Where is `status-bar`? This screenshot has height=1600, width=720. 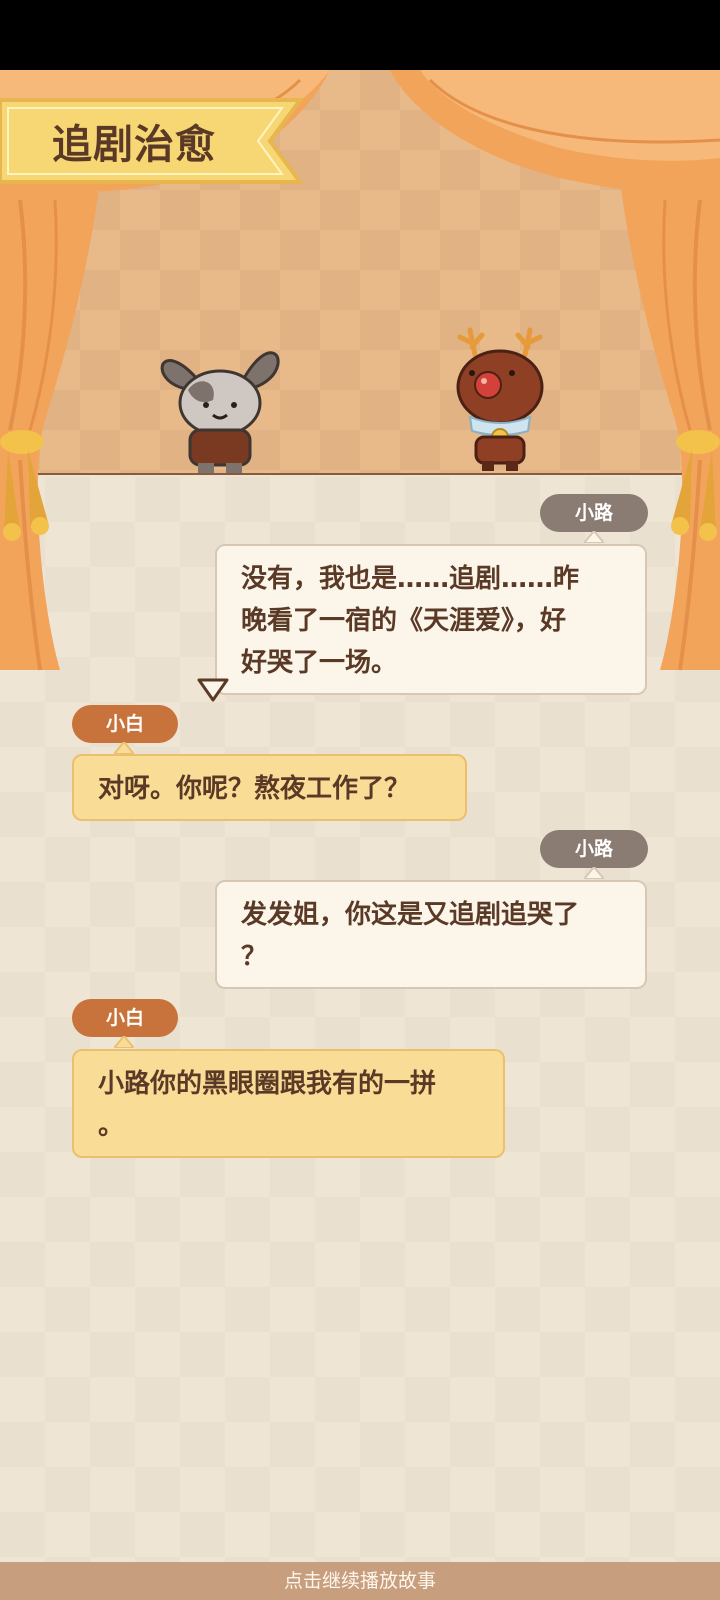
status-bar is located at coordinates (360, 35).